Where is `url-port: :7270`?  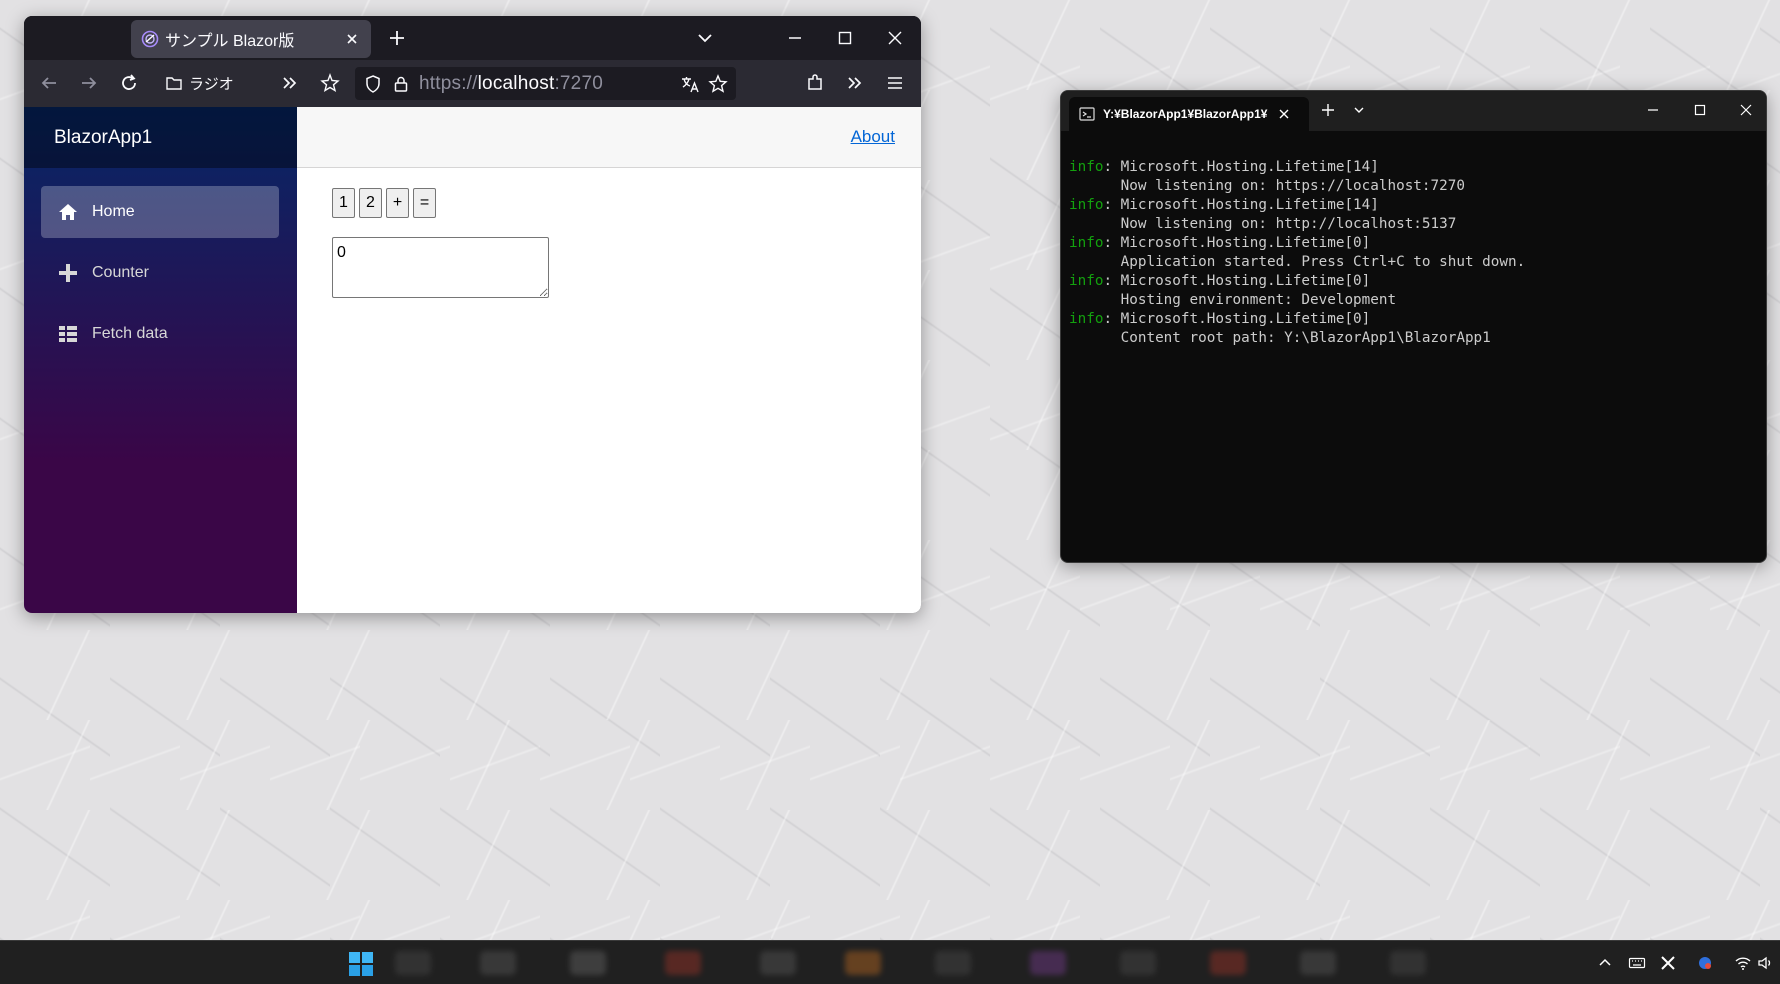 url-port: :7270 is located at coordinates (578, 83).